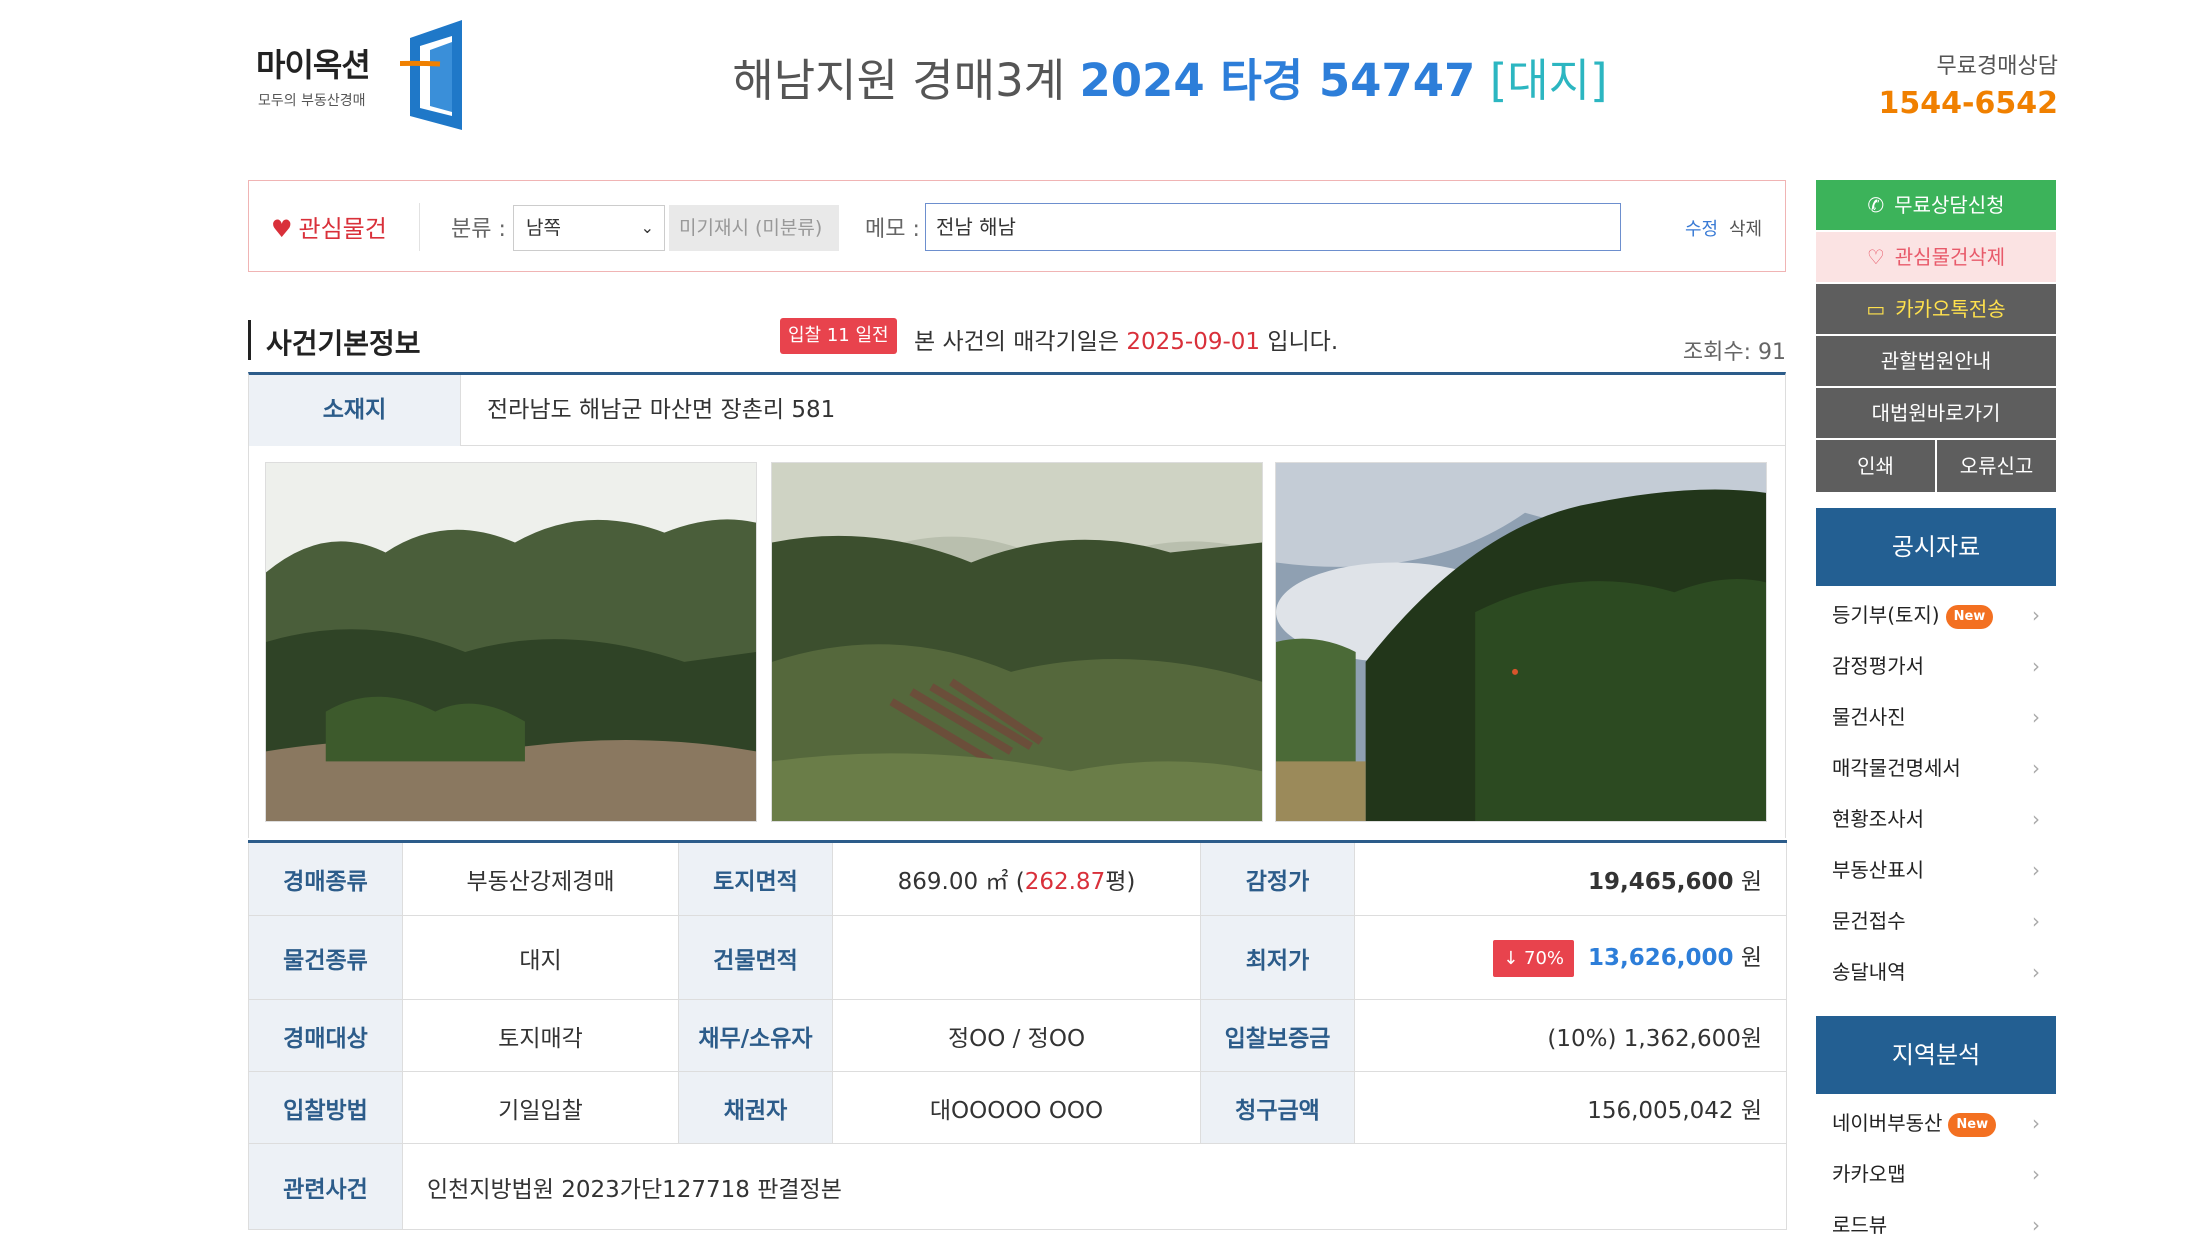  What do you see at coordinates (755, 957) in the screenshot?
I see `building-area-label: 건물면적` at bounding box center [755, 957].